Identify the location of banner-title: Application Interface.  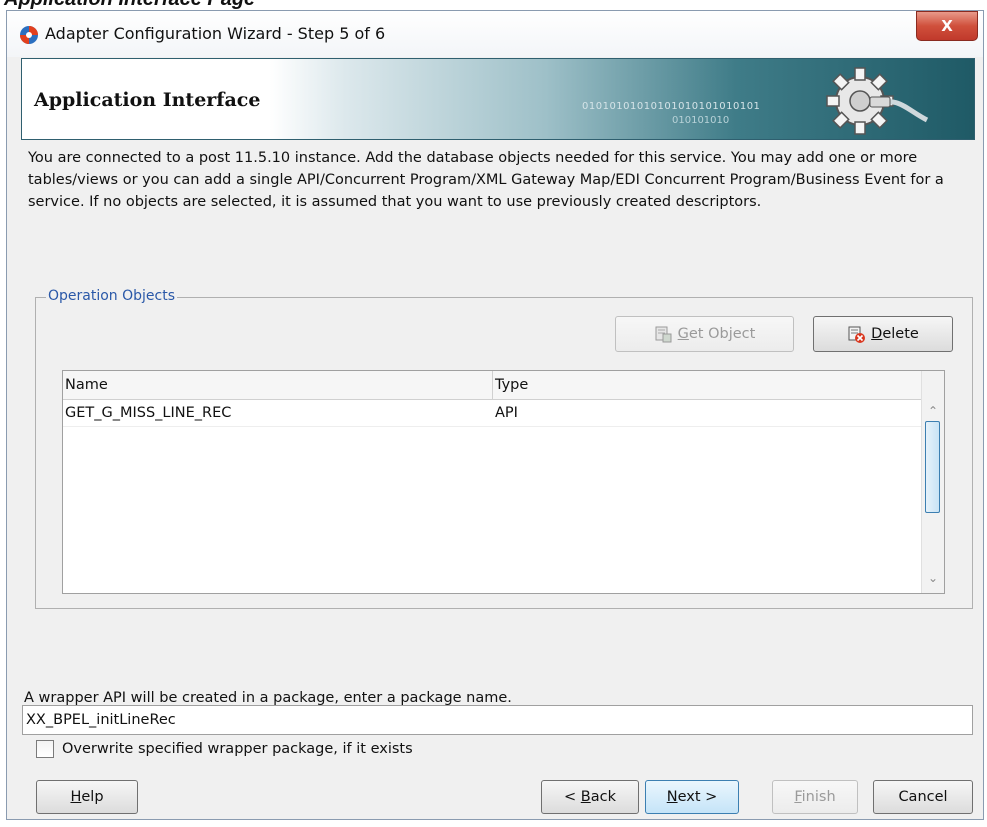
(147, 100).